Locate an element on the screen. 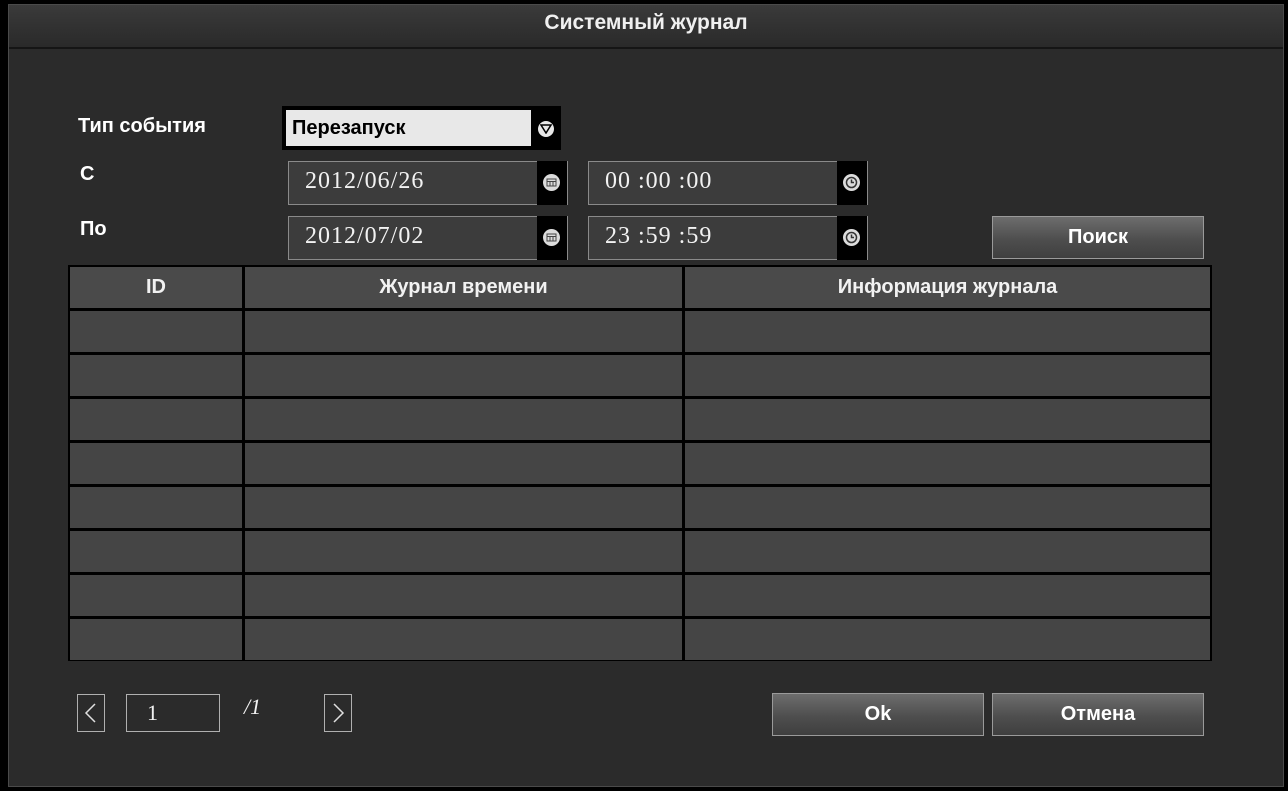 The image size is (1288, 791). column-header-time: Журнал времени is located at coordinates (463, 287).